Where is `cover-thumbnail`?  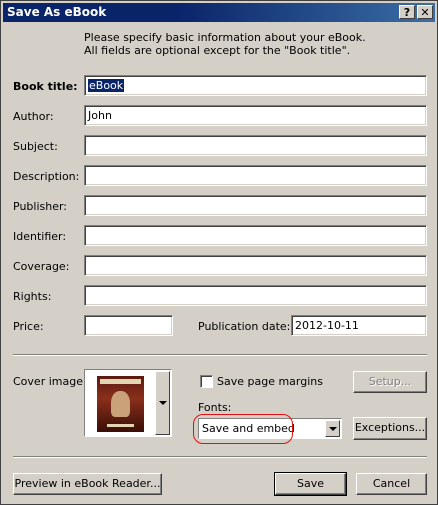 cover-thumbnail is located at coordinates (120, 404).